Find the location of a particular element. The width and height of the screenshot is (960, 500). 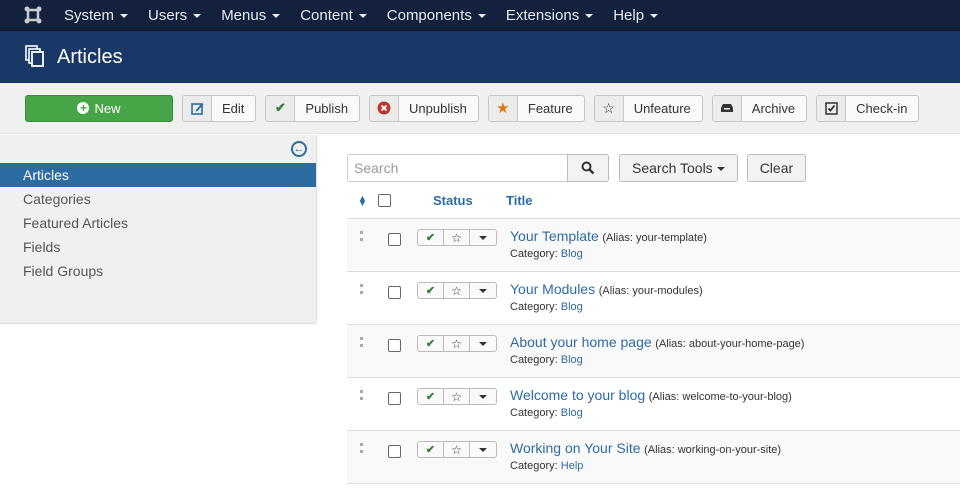

filter-bar: Search Tools Clear is located at coordinates (653, 168).